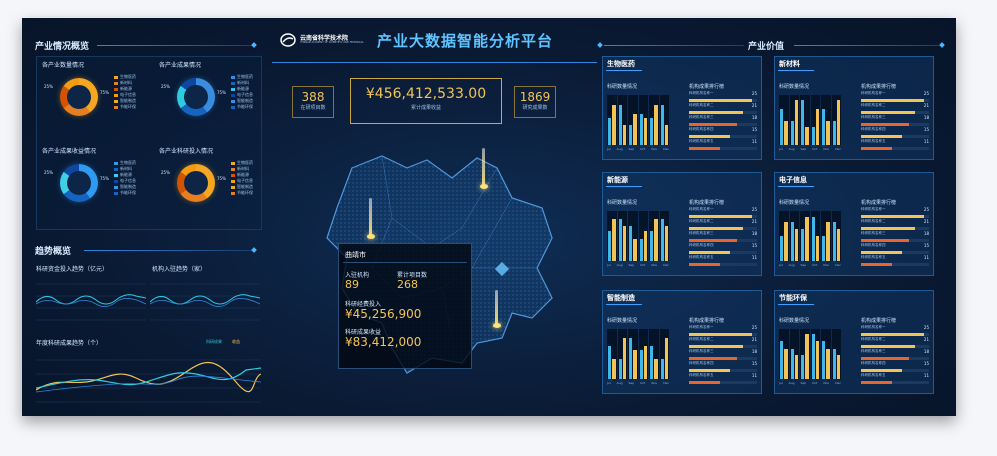 The width and height of the screenshot is (997, 456). What do you see at coordinates (91, 302) in the screenshot?
I see `trend1-chart` at bounding box center [91, 302].